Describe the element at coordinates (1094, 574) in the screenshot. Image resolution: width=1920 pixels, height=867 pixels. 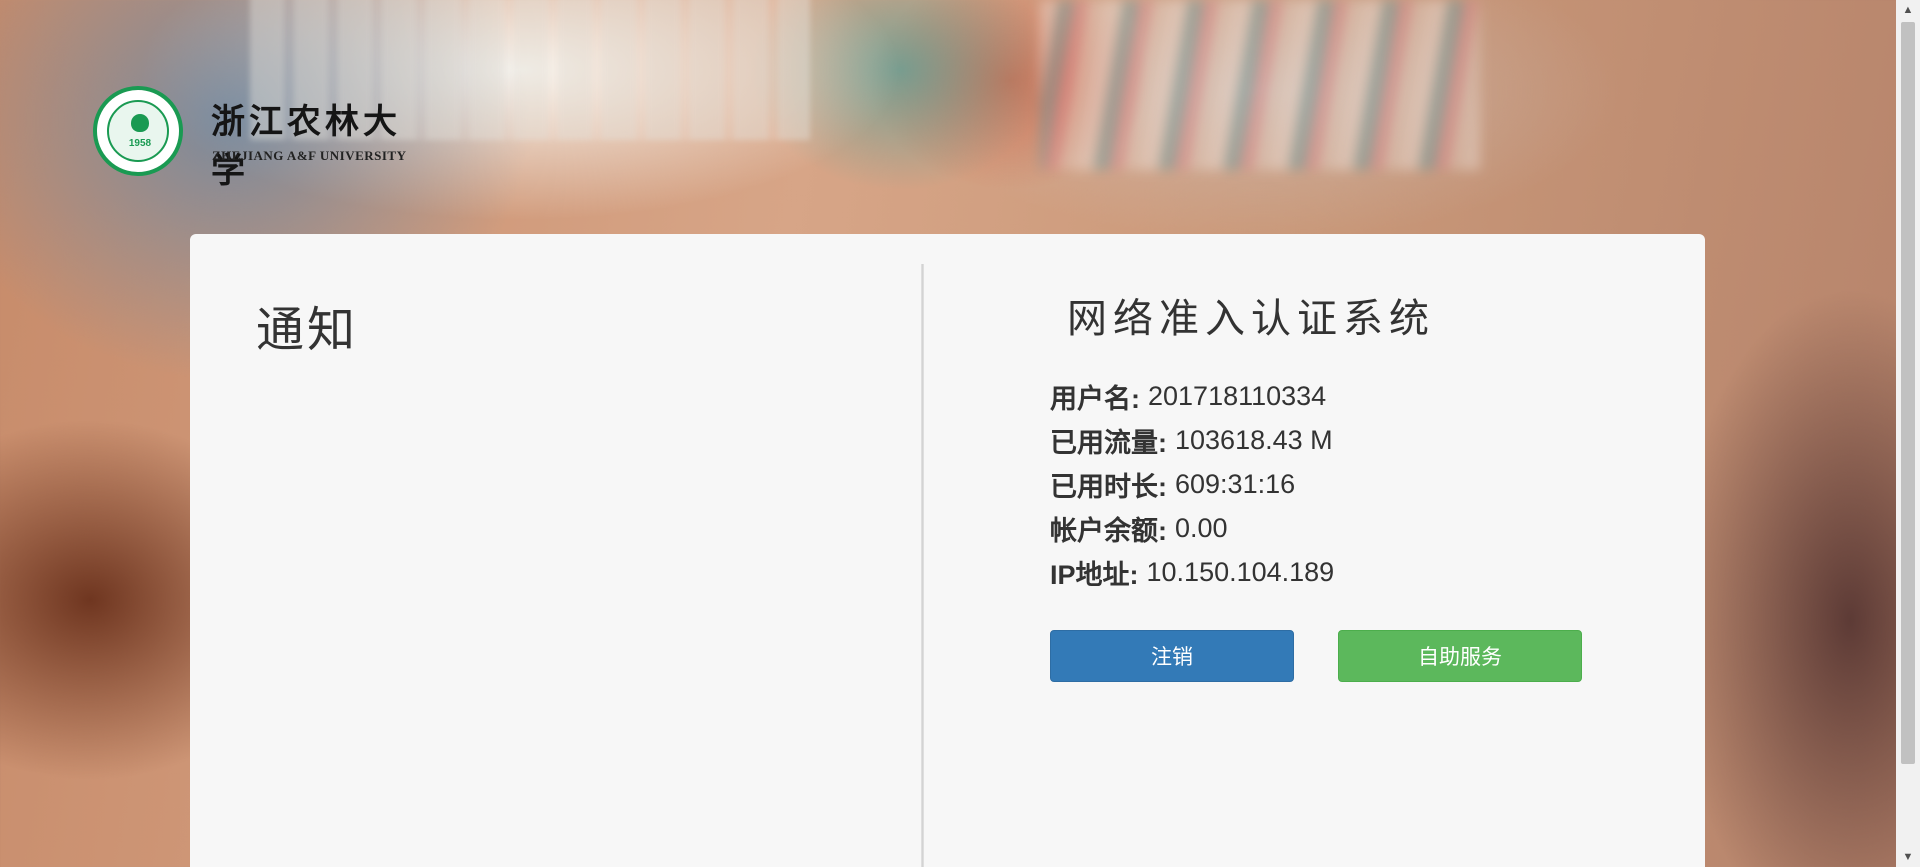
I see `ip-label: IP地址:` at that location.